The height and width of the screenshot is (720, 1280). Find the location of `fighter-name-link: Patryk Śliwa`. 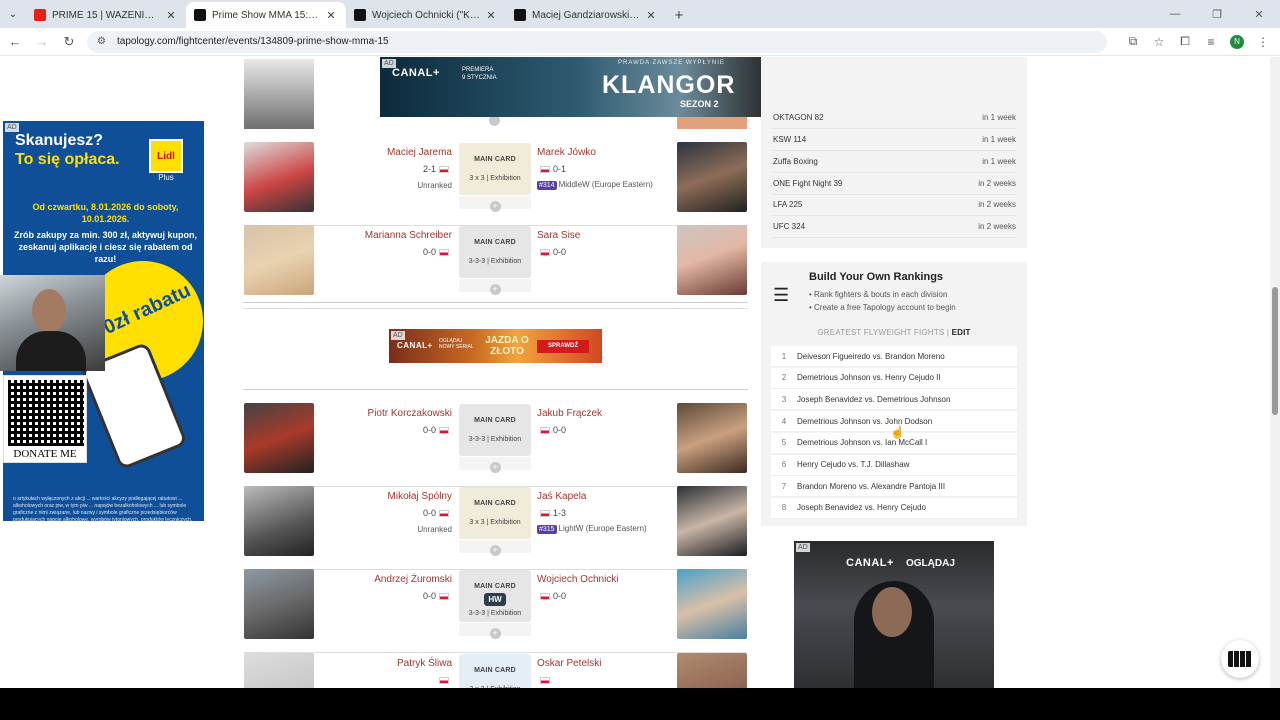

fighter-name-link: Patryk Śliwa is located at coordinates (424, 663).